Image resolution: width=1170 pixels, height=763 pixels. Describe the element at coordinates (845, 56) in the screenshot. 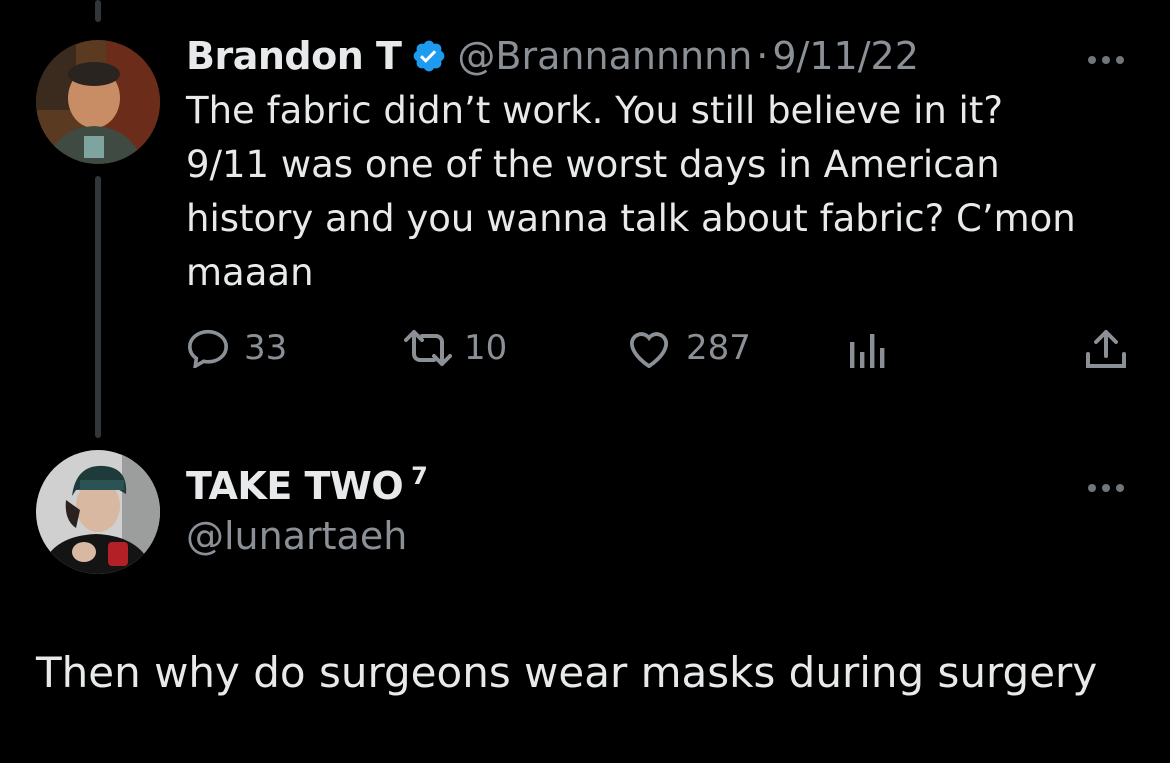

I see `tweet-date: 9/11/22` at that location.